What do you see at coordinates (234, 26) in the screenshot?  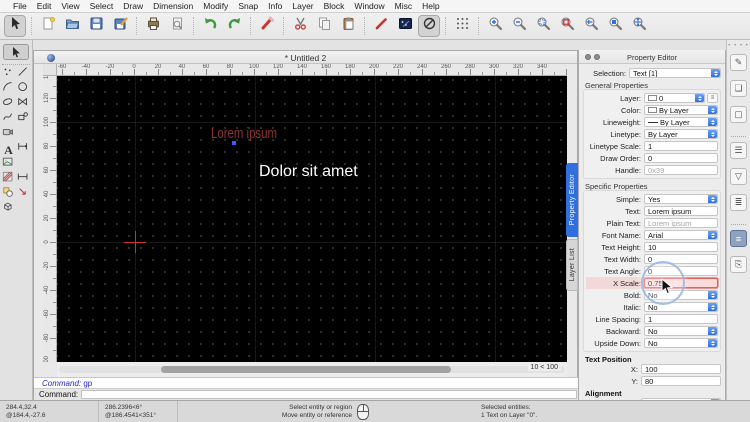 I see `redo-button` at bounding box center [234, 26].